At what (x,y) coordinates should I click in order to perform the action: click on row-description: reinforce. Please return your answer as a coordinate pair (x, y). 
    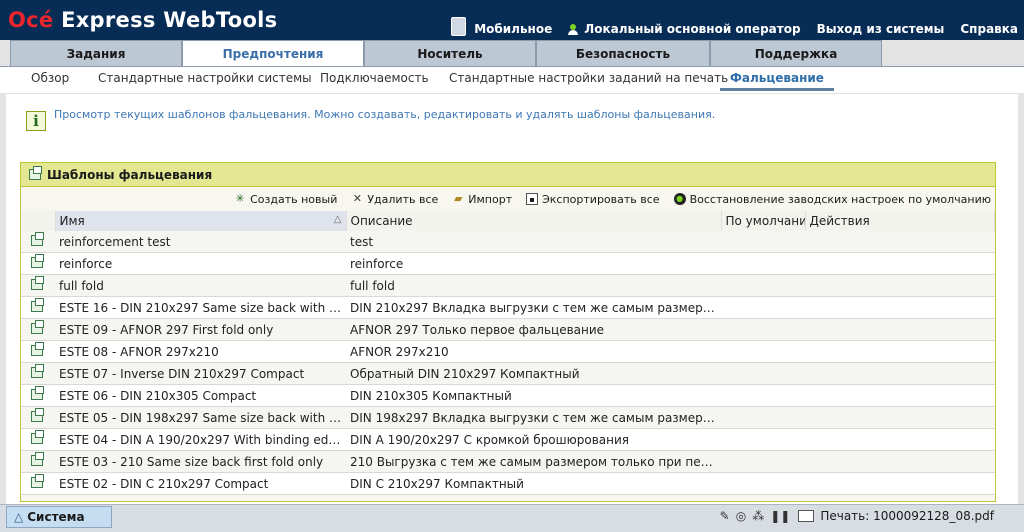
    Looking at the image, I should click on (533, 263).